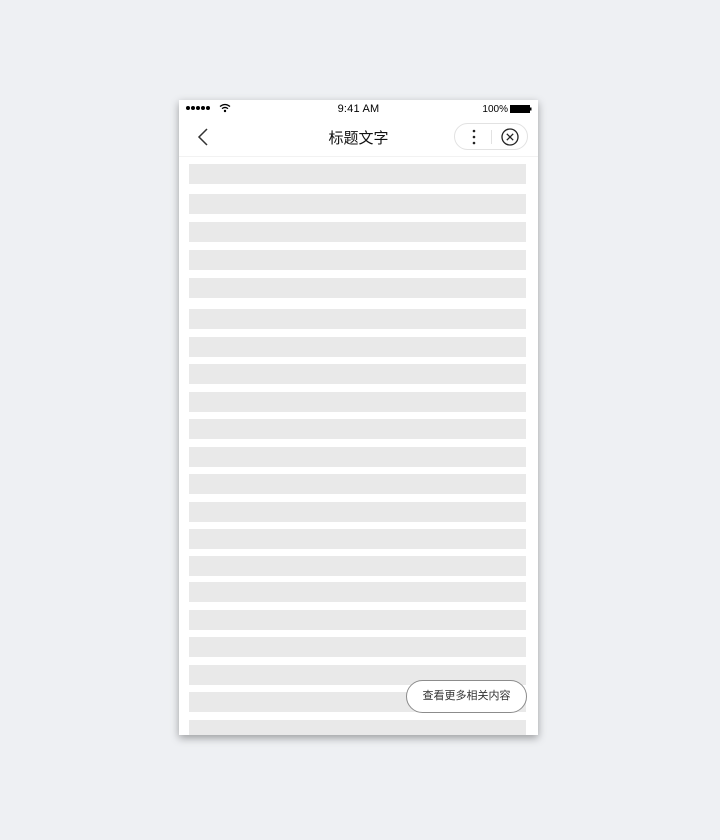  I want to click on status-bar: 9:41 AM 100%, so click(358, 109).